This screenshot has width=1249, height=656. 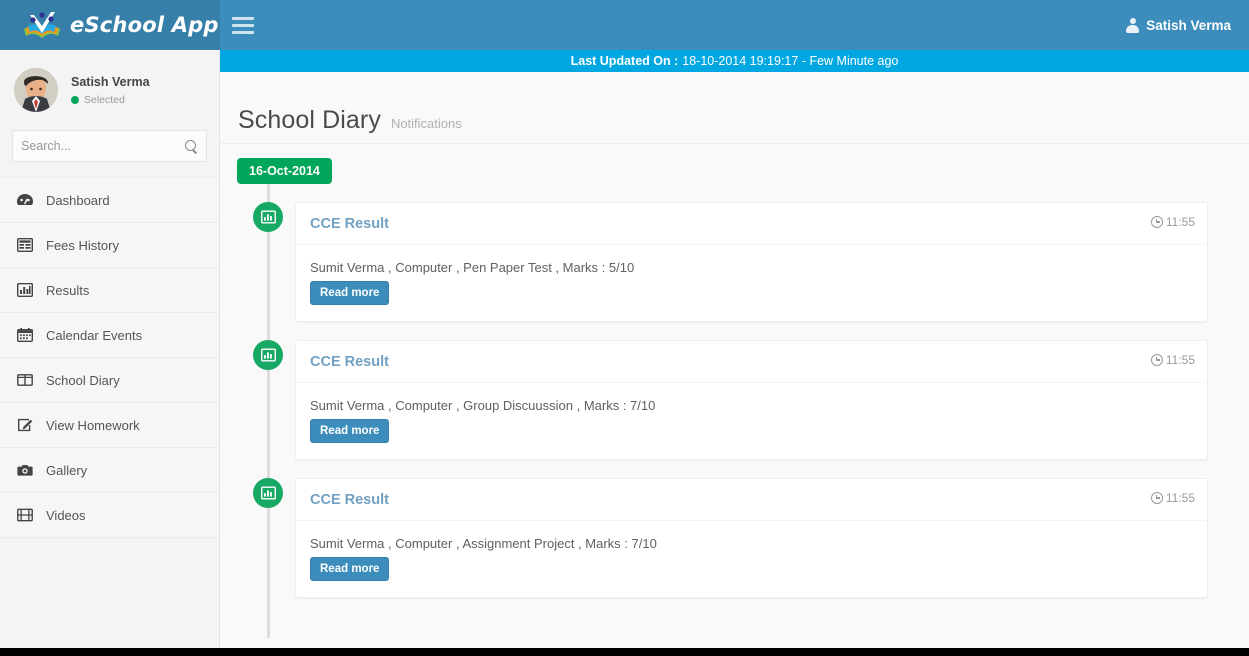 I want to click on pencil-square-icon, so click(x=25, y=425).